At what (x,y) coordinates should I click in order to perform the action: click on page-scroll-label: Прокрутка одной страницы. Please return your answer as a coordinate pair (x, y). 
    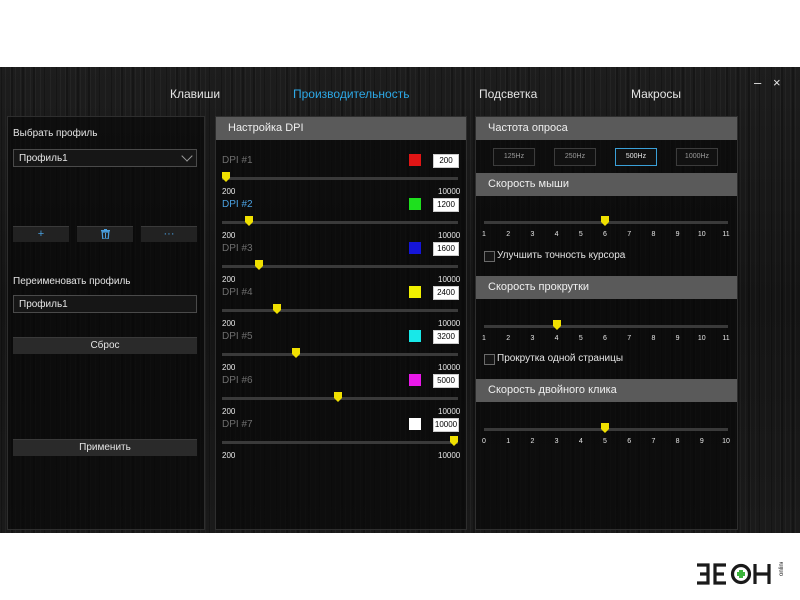
    Looking at the image, I should click on (560, 358).